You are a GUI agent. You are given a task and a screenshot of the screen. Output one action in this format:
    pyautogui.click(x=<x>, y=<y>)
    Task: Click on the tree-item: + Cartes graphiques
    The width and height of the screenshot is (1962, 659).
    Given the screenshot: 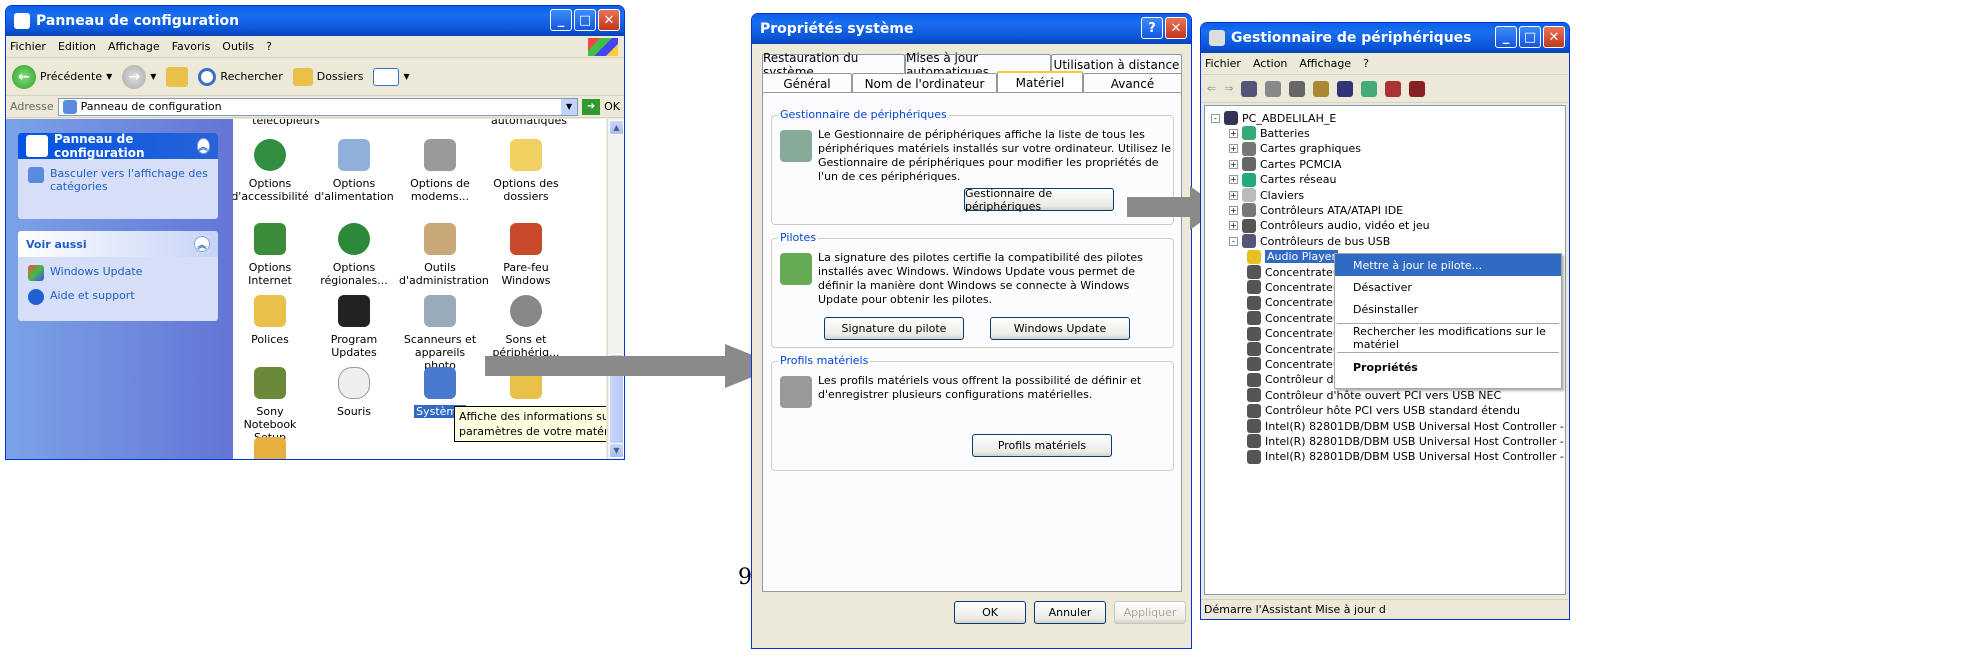 What is the action you would take?
    pyautogui.click(x=1295, y=149)
    